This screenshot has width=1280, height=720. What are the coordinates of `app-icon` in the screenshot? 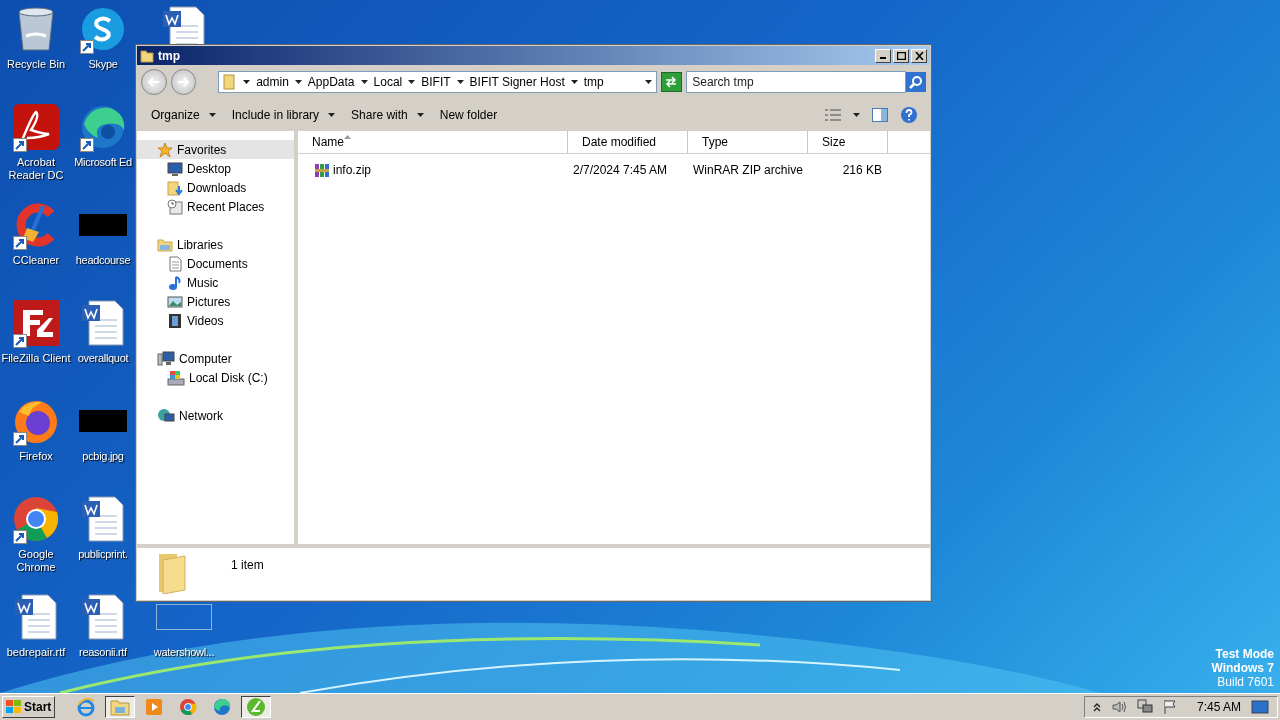 It's located at (256, 707).